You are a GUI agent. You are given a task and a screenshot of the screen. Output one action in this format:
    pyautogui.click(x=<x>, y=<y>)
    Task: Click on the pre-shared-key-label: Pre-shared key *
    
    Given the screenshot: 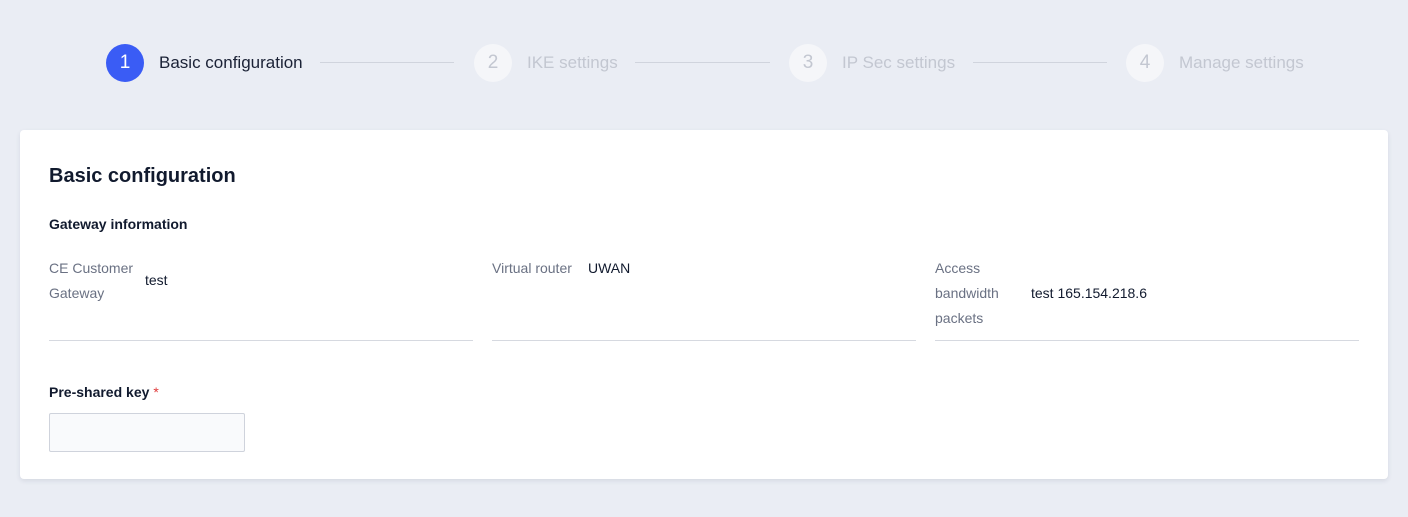 What is the action you would take?
    pyautogui.click(x=104, y=392)
    